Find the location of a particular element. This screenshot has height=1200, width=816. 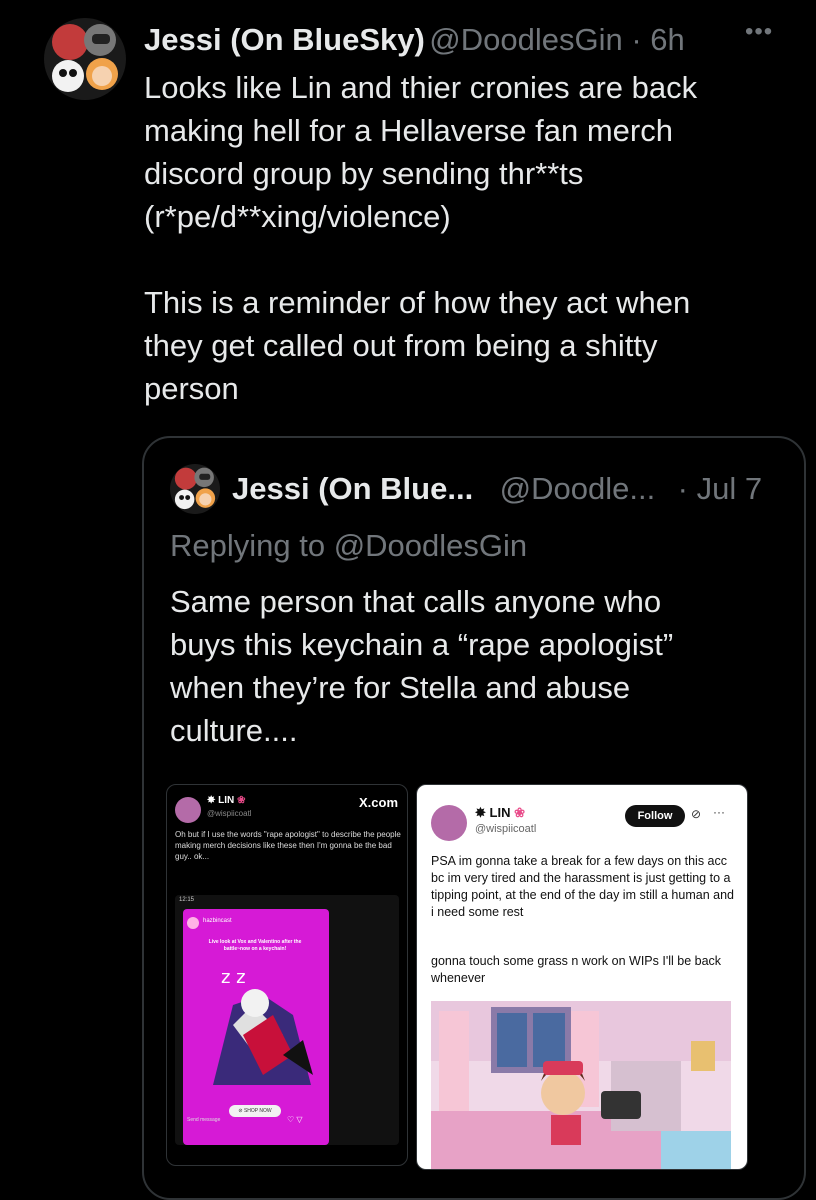

quote-author-avatar is located at coordinates (195, 489).